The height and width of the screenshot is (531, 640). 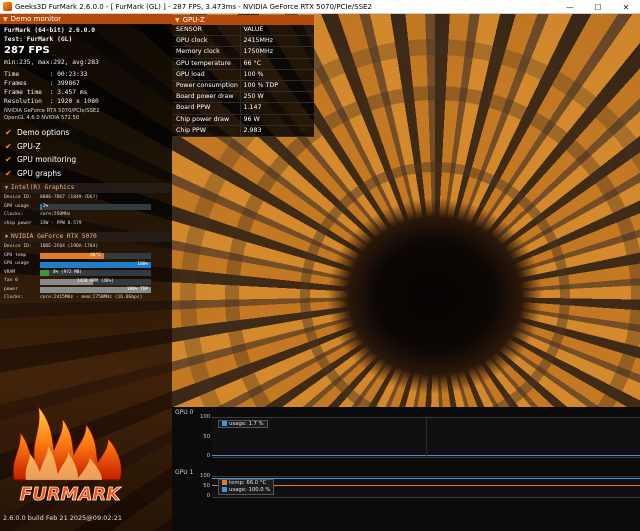 I want to click on legend-usage-label: usage: 100.0 %, so click(x=250, y=490).